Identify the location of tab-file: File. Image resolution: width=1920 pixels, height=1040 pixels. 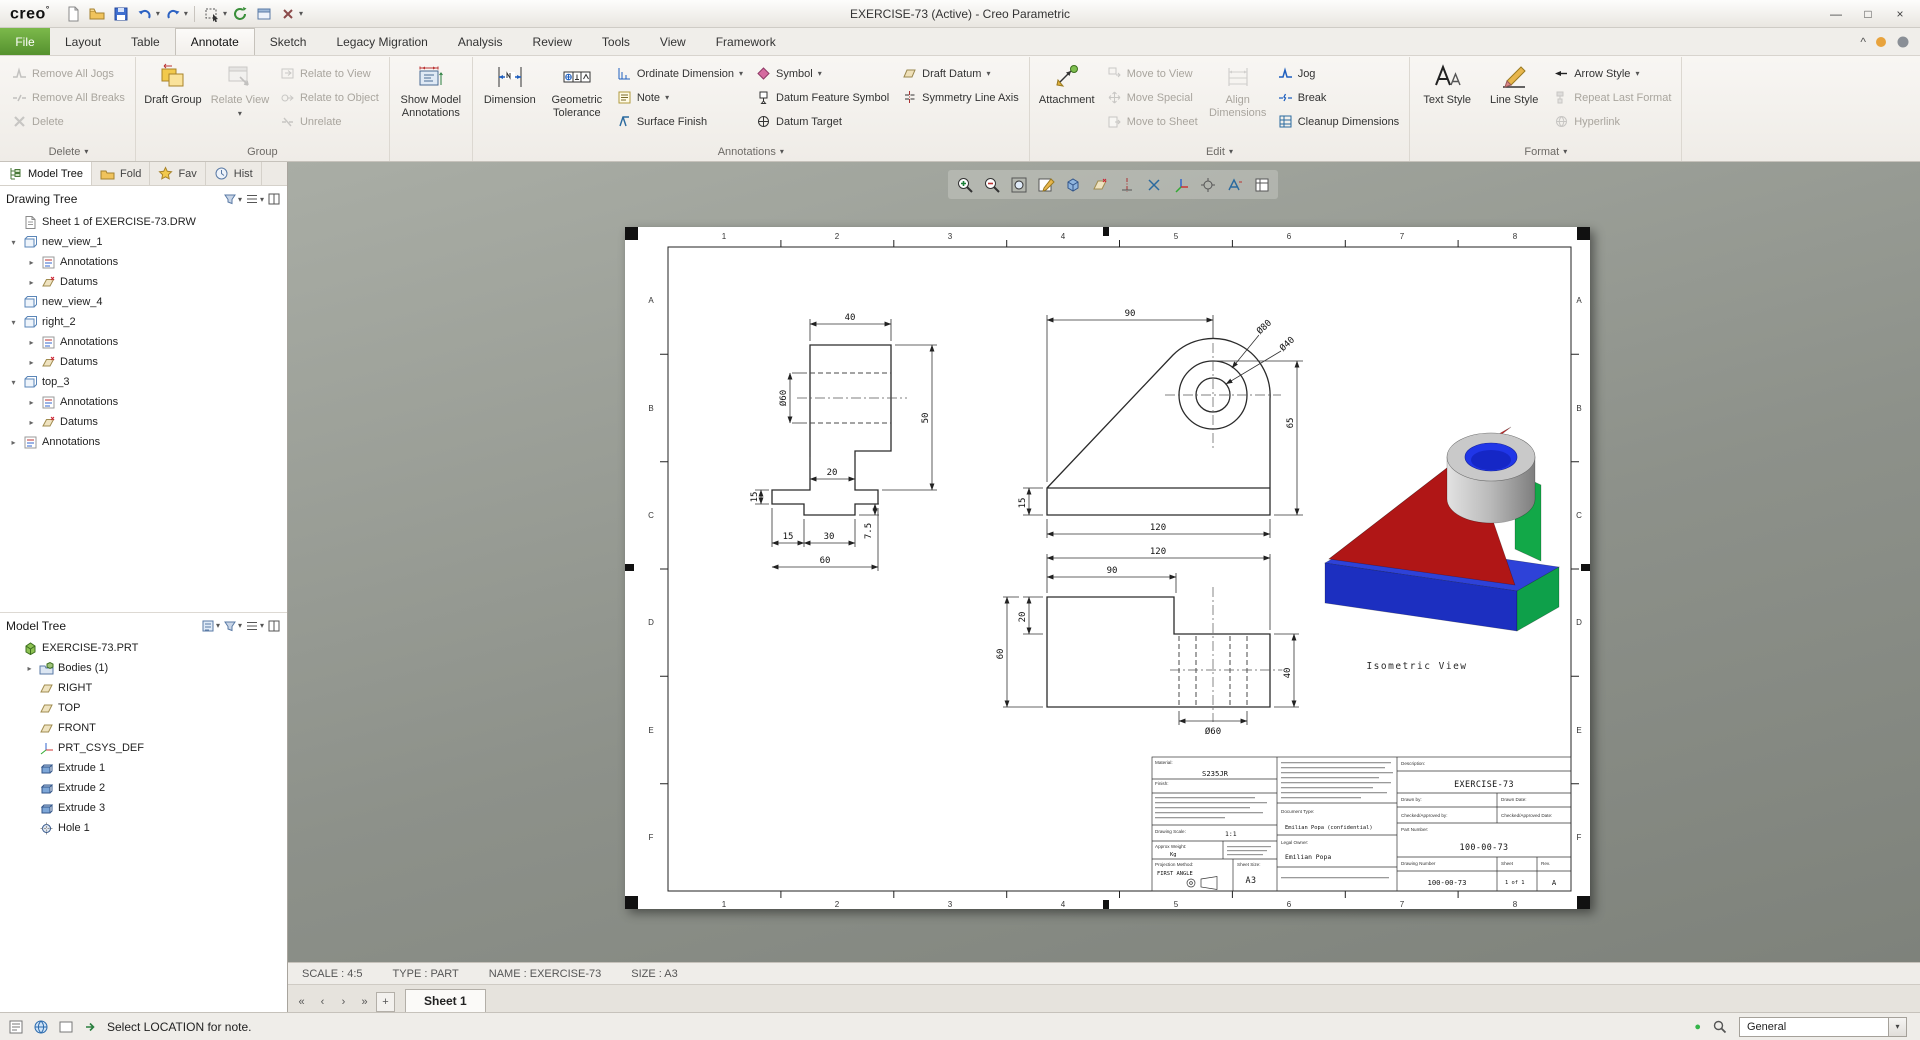
(25, 41).